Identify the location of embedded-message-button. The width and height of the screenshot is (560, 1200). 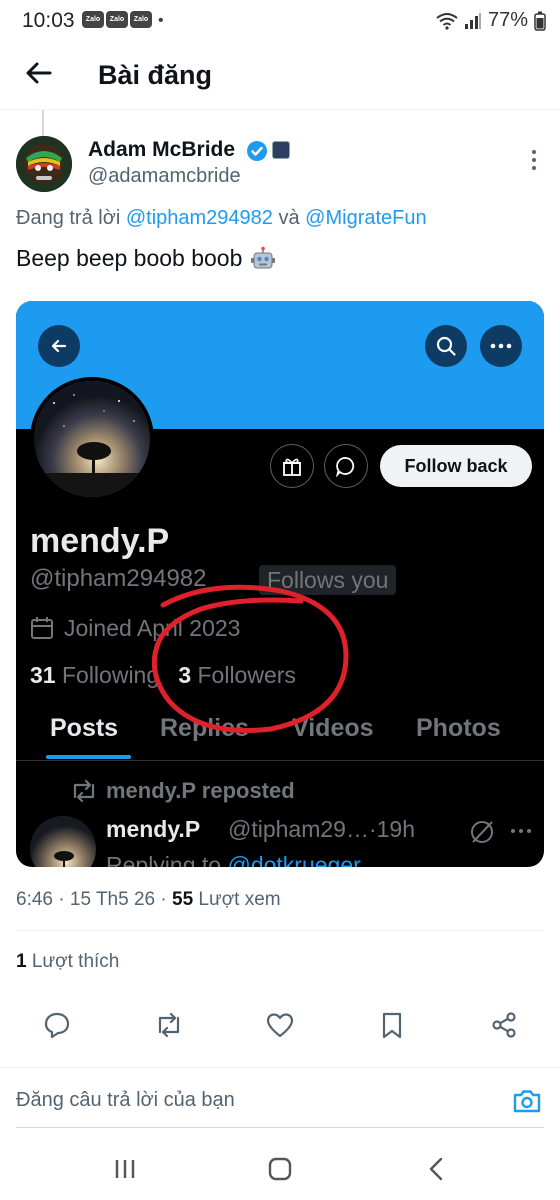
(346, 466).